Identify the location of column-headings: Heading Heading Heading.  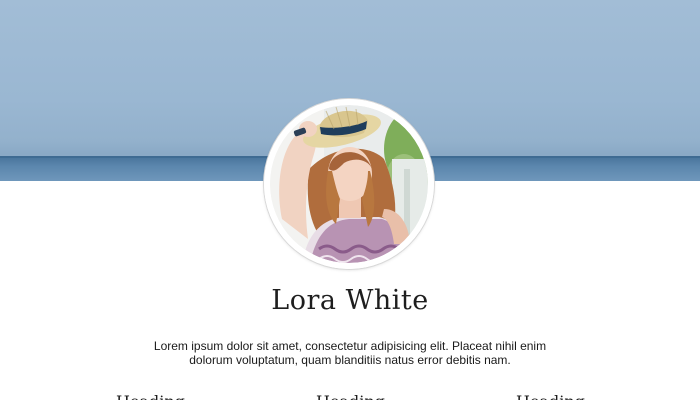
(350, 396).